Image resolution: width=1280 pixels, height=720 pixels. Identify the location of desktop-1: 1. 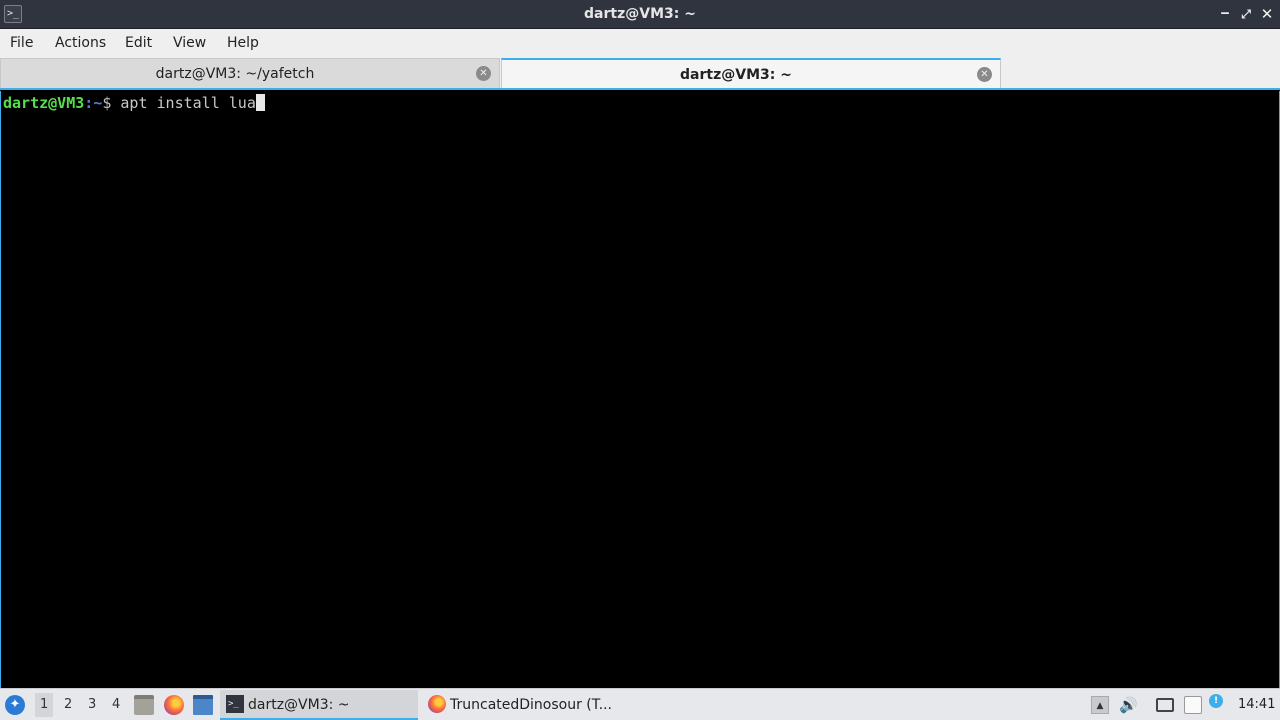
(44, 705).